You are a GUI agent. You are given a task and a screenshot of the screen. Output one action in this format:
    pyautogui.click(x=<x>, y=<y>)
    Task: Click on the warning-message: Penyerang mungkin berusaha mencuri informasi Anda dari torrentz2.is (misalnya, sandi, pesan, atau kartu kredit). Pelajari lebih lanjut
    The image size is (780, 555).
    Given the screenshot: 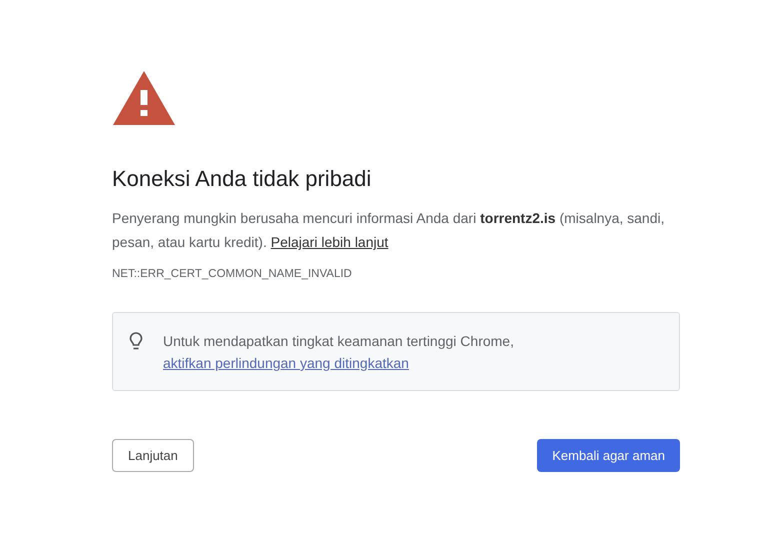 What is the action you would take?
    pyautogui.click(x=389, y=230)
    